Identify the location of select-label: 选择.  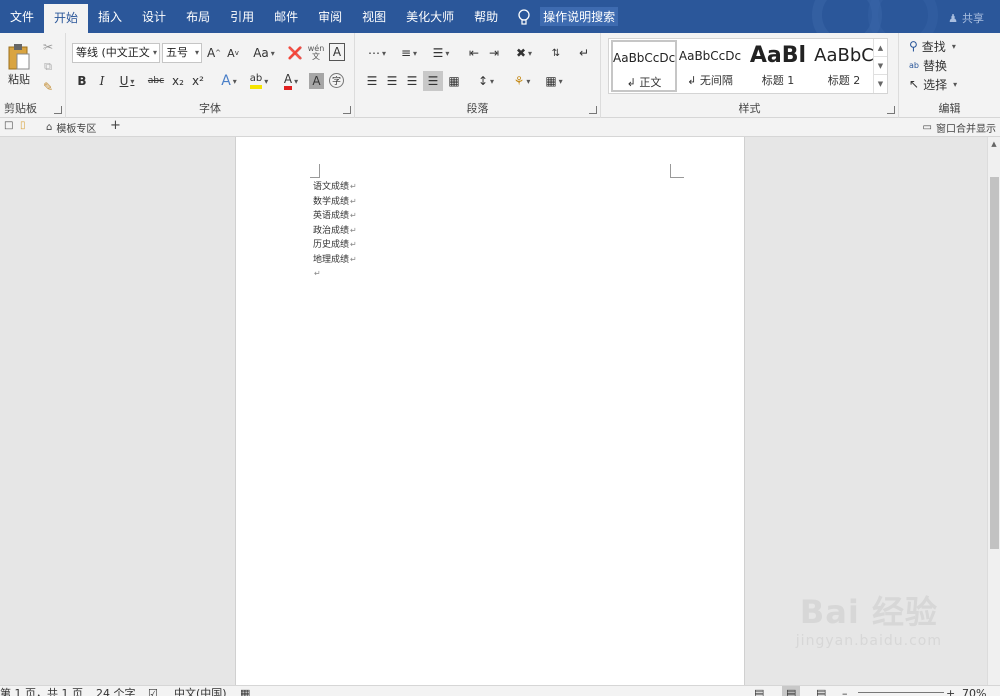
(935, 84).